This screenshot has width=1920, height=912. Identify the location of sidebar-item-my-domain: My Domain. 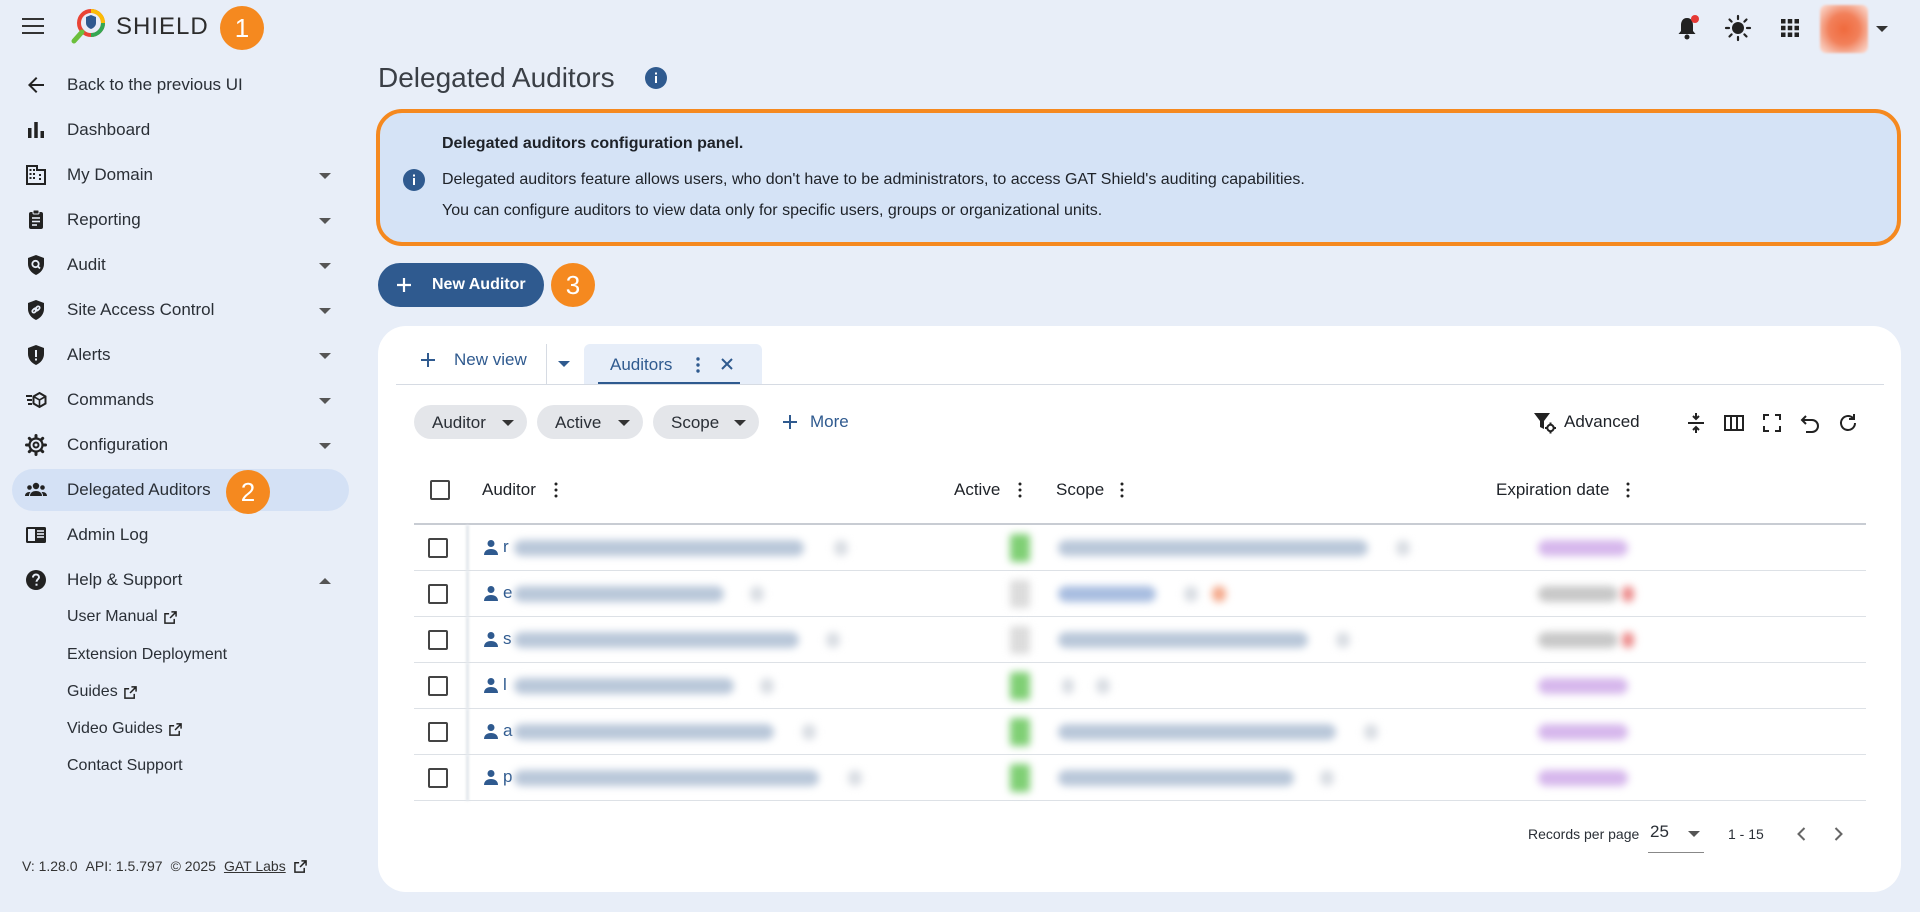
(180, 175).